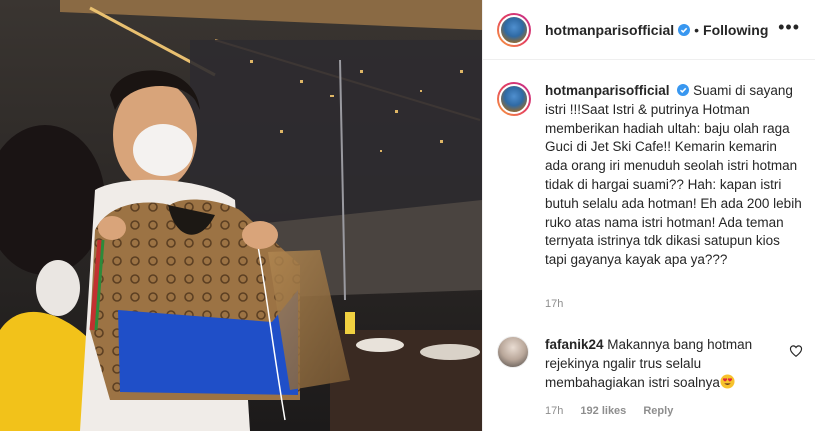 This screenshot has height=431, width=815. I want to click on more-options-icon: •••, so click(789, 27).